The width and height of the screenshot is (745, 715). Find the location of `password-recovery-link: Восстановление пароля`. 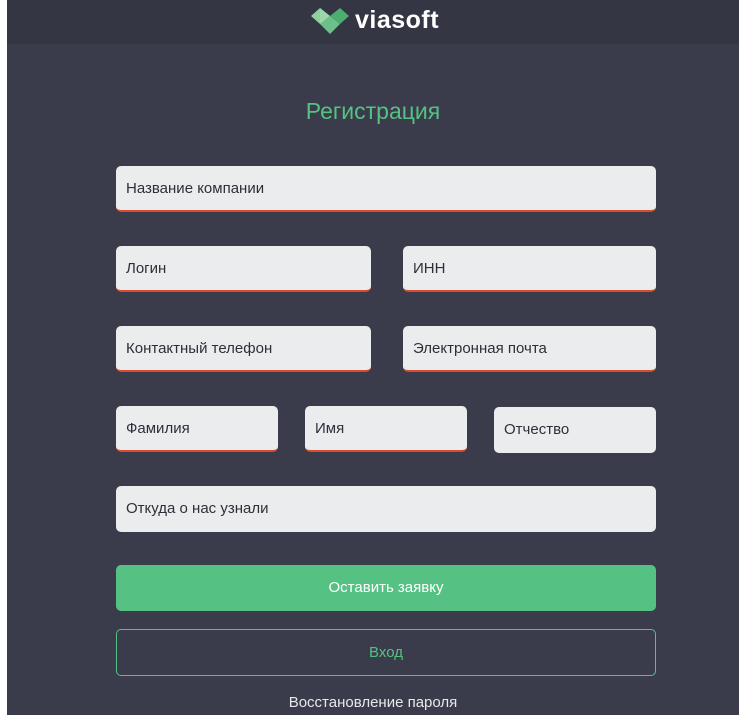

password-recovery-link: Восстановление пароля is located at coordinates (373, 703).